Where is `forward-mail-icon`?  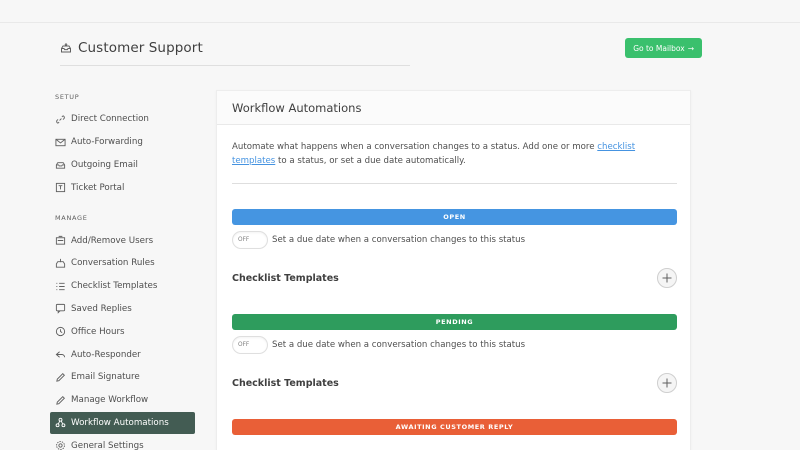
forward-mail-icon is located at coordinates (60, 142).